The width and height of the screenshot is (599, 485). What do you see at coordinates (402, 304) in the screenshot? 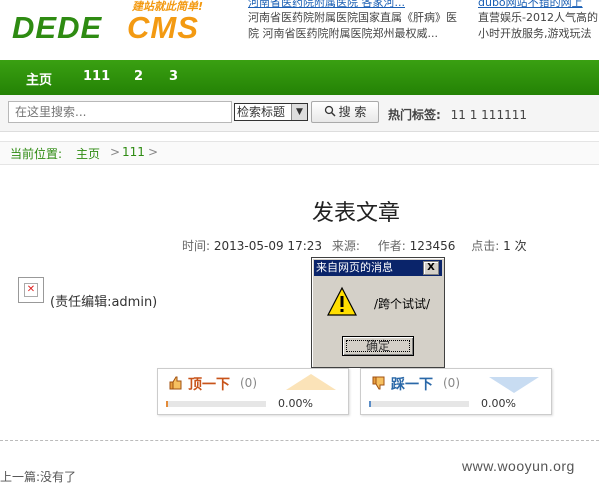
I see `dialog-message: /跨个试试/` at bounding box center [402, 304].